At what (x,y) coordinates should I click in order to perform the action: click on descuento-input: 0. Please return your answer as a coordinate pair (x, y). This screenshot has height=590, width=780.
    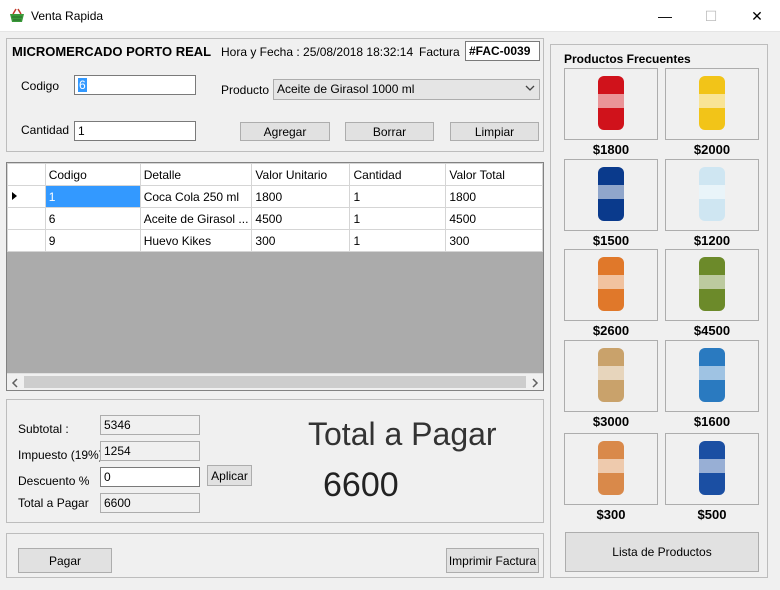
    Looking at the image, I should click on (150, 477).